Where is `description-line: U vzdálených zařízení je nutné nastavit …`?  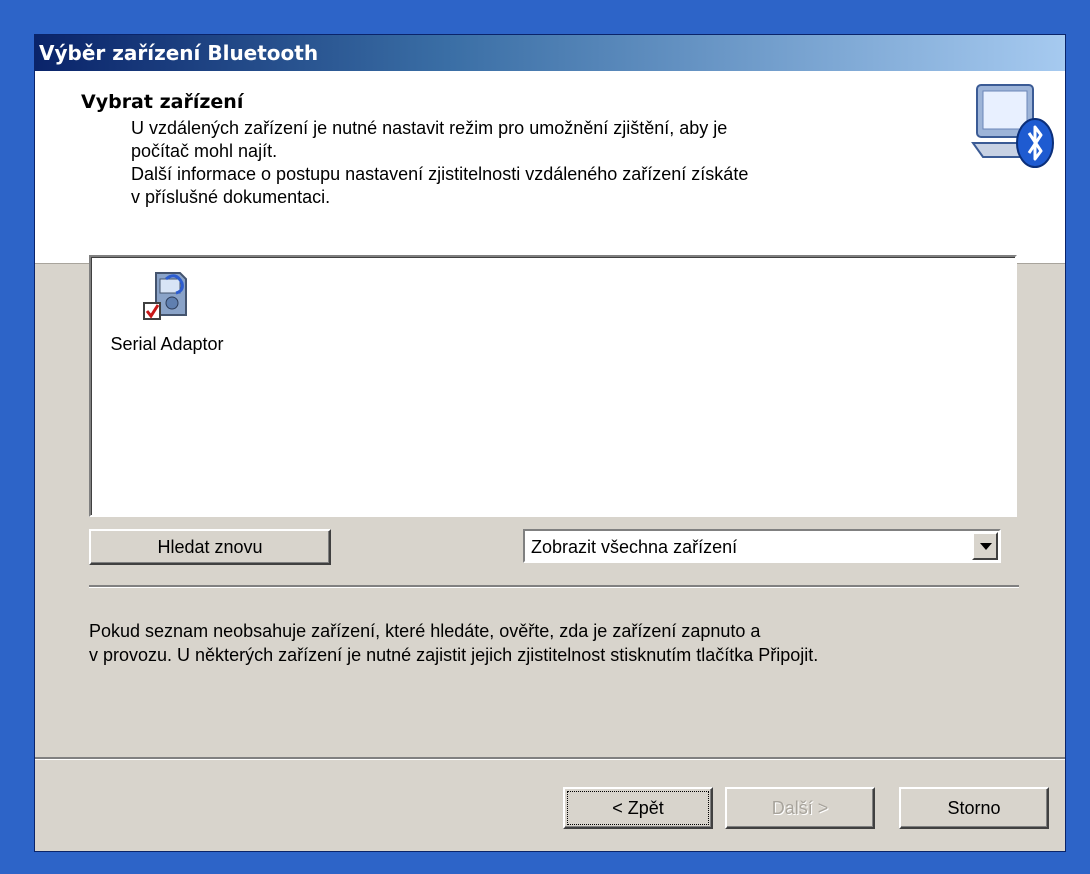 description-line: U vzdálených zařízení je nutné nastavit … is located at coordinates (429, 128).